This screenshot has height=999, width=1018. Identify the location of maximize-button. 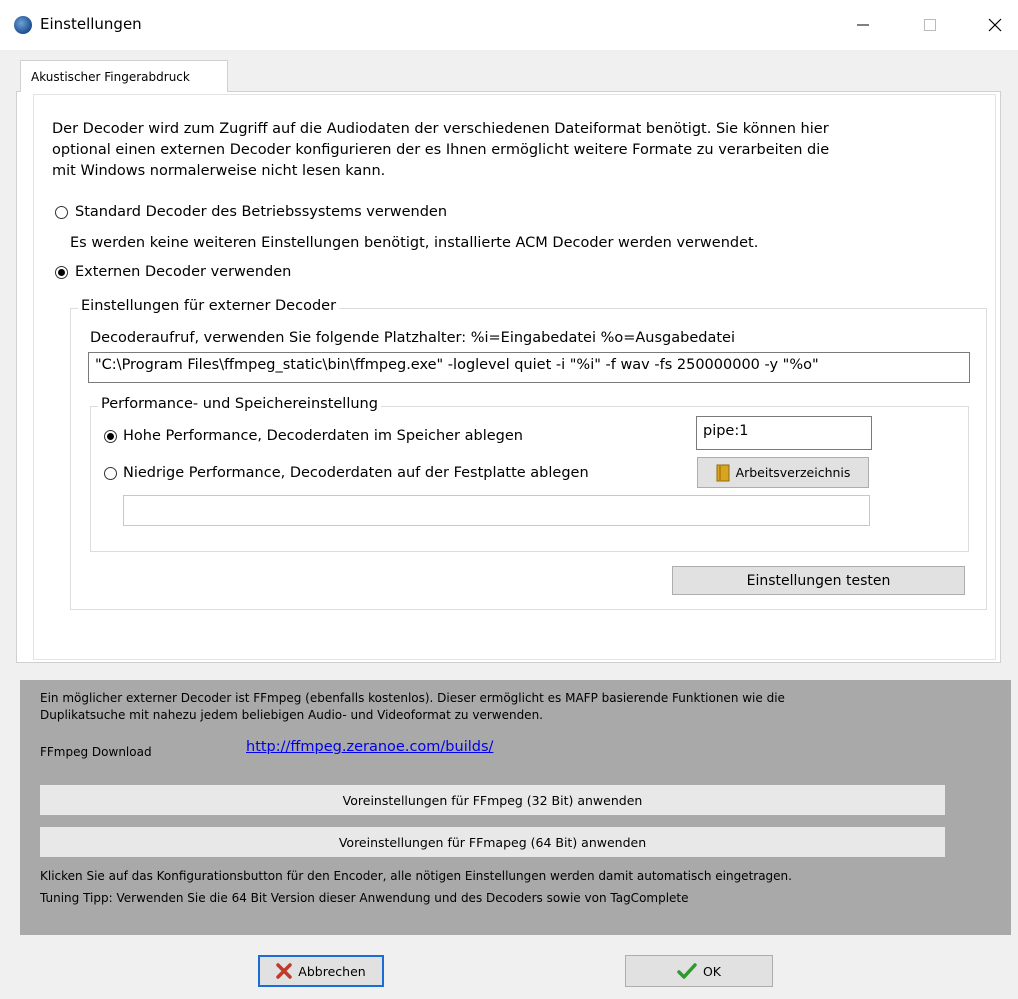
(930, 25).